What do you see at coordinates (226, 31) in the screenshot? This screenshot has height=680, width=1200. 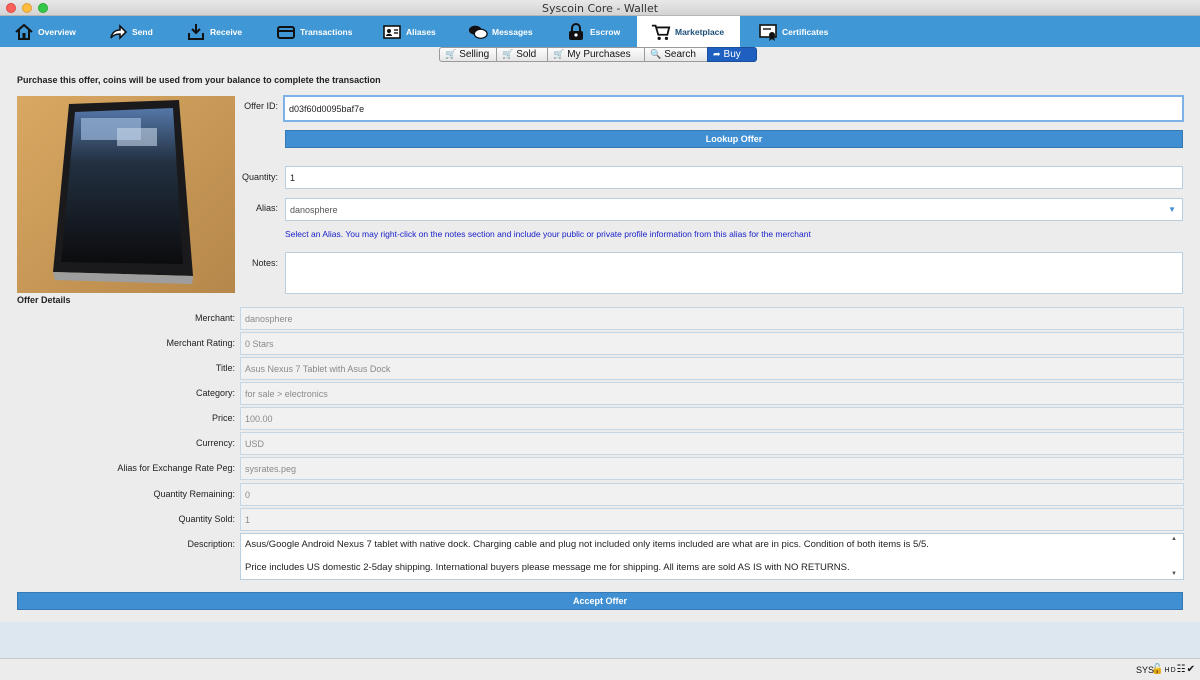 I see `nav-label: Receive` at bounding box center [226, 31].